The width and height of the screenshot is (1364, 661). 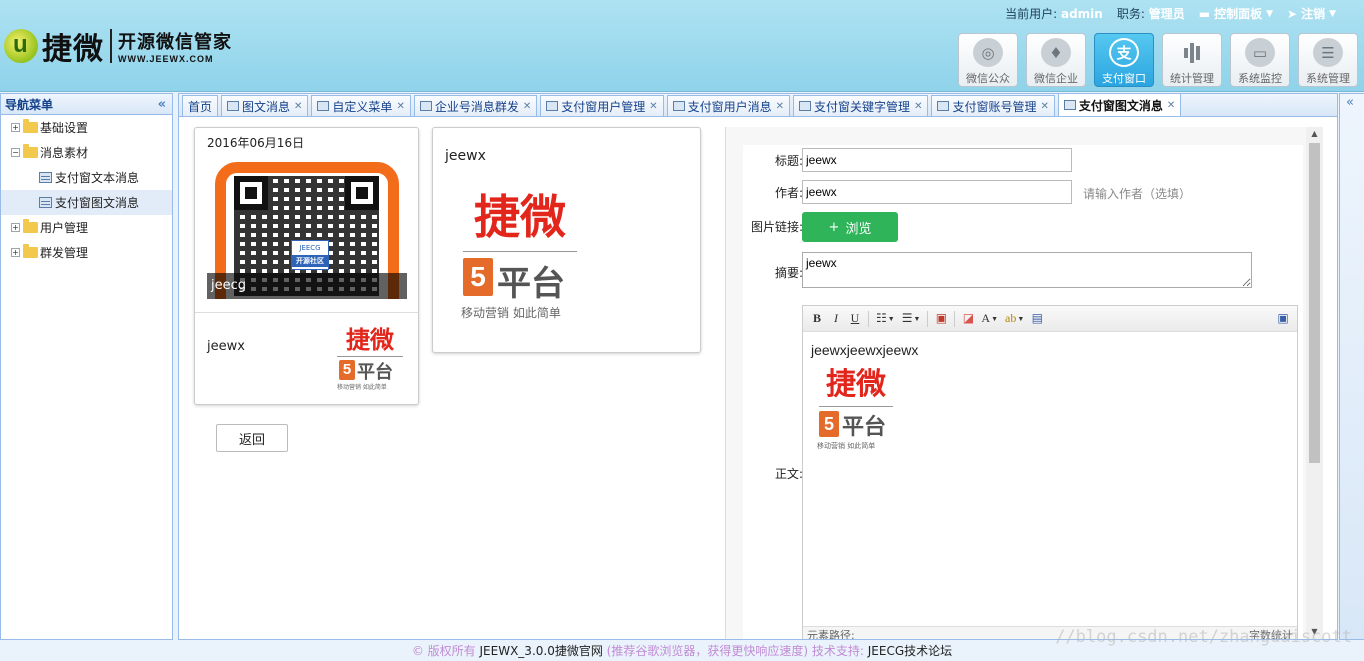 I want to click on tab-label: 支付窗图文消息, so click(x=1120, y=105).